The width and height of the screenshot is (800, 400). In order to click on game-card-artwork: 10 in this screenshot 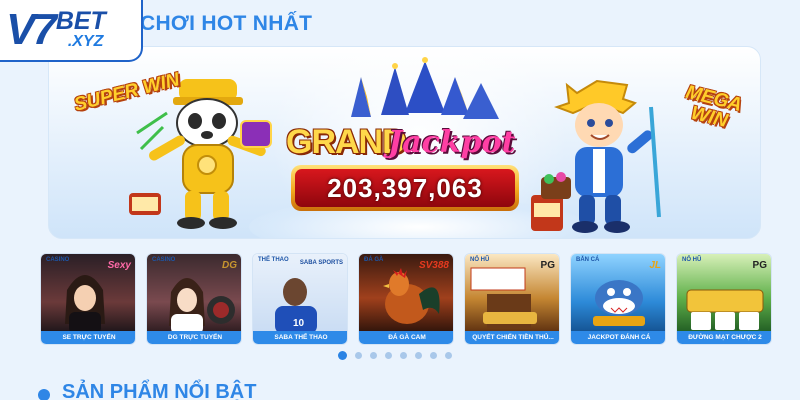, I will do `click(300, 294)`.